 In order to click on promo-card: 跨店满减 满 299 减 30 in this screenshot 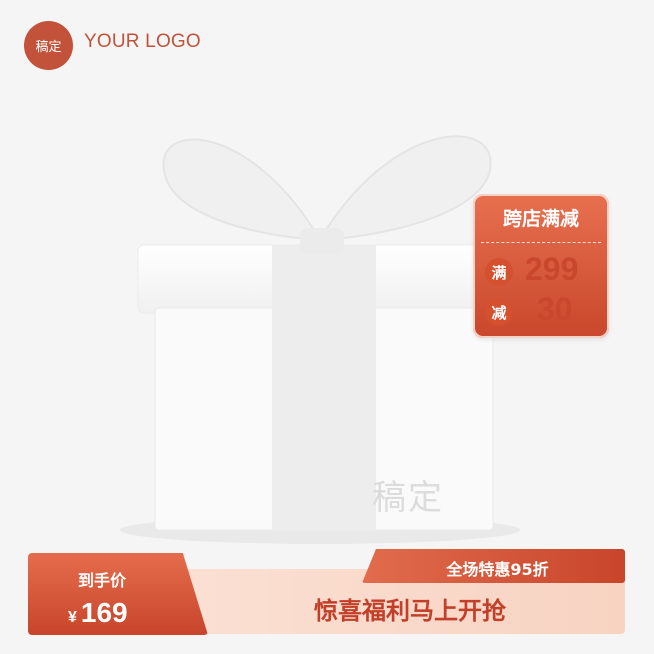, I will do `click(541, 266)`.